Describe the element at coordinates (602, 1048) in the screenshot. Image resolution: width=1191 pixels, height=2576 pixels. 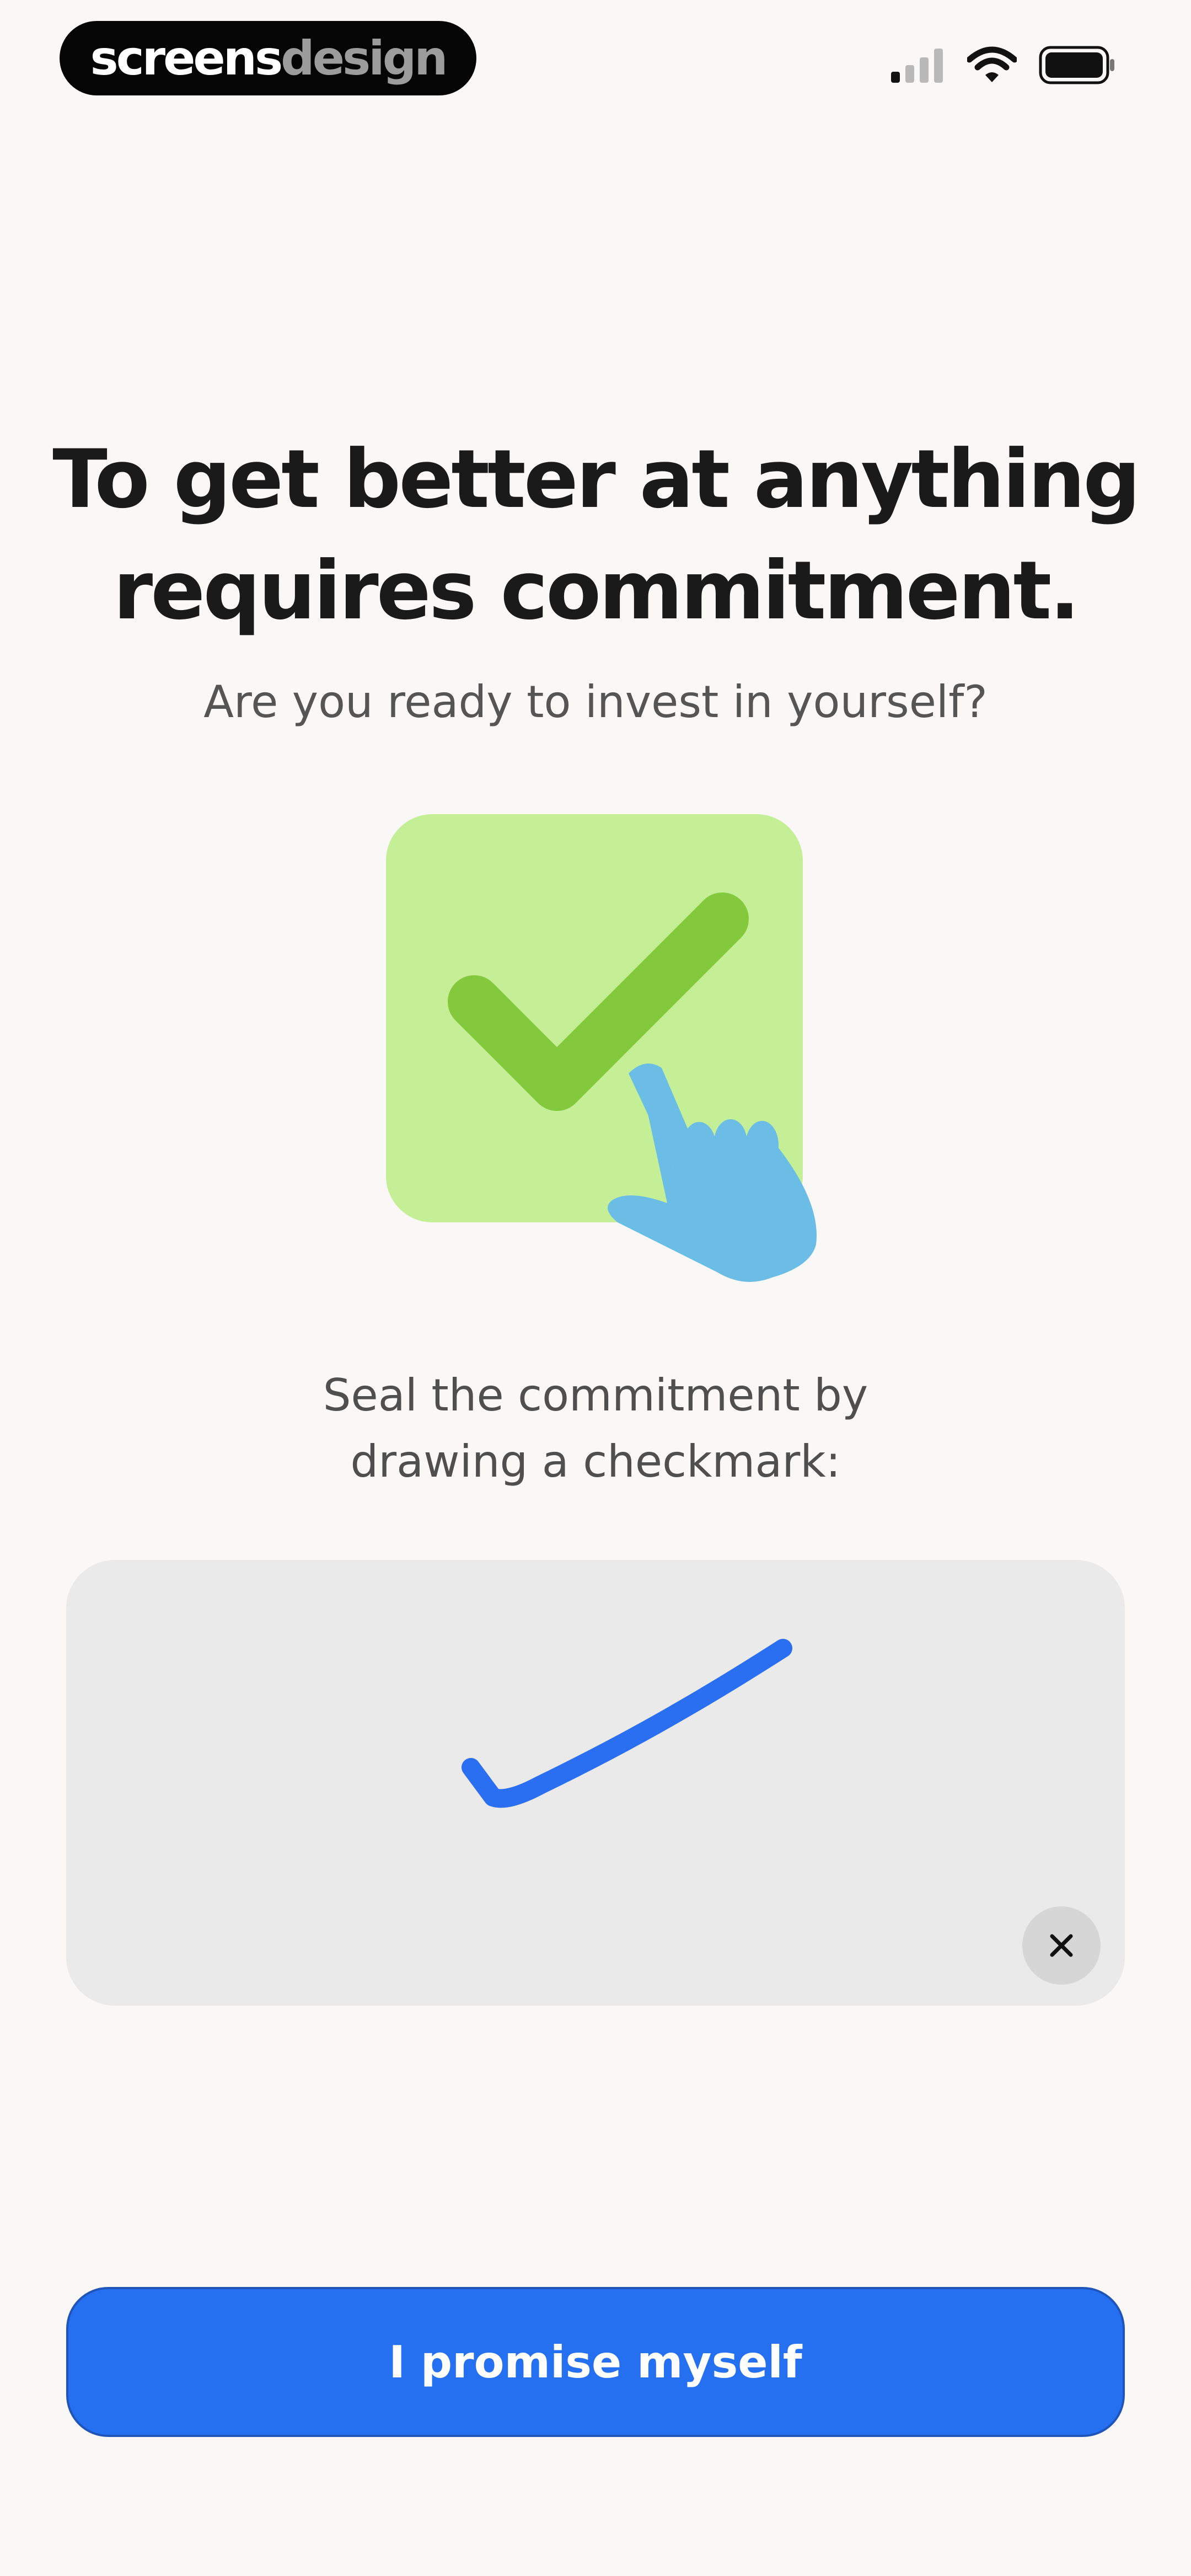
I see `checkbox-hand-icon` at that location.